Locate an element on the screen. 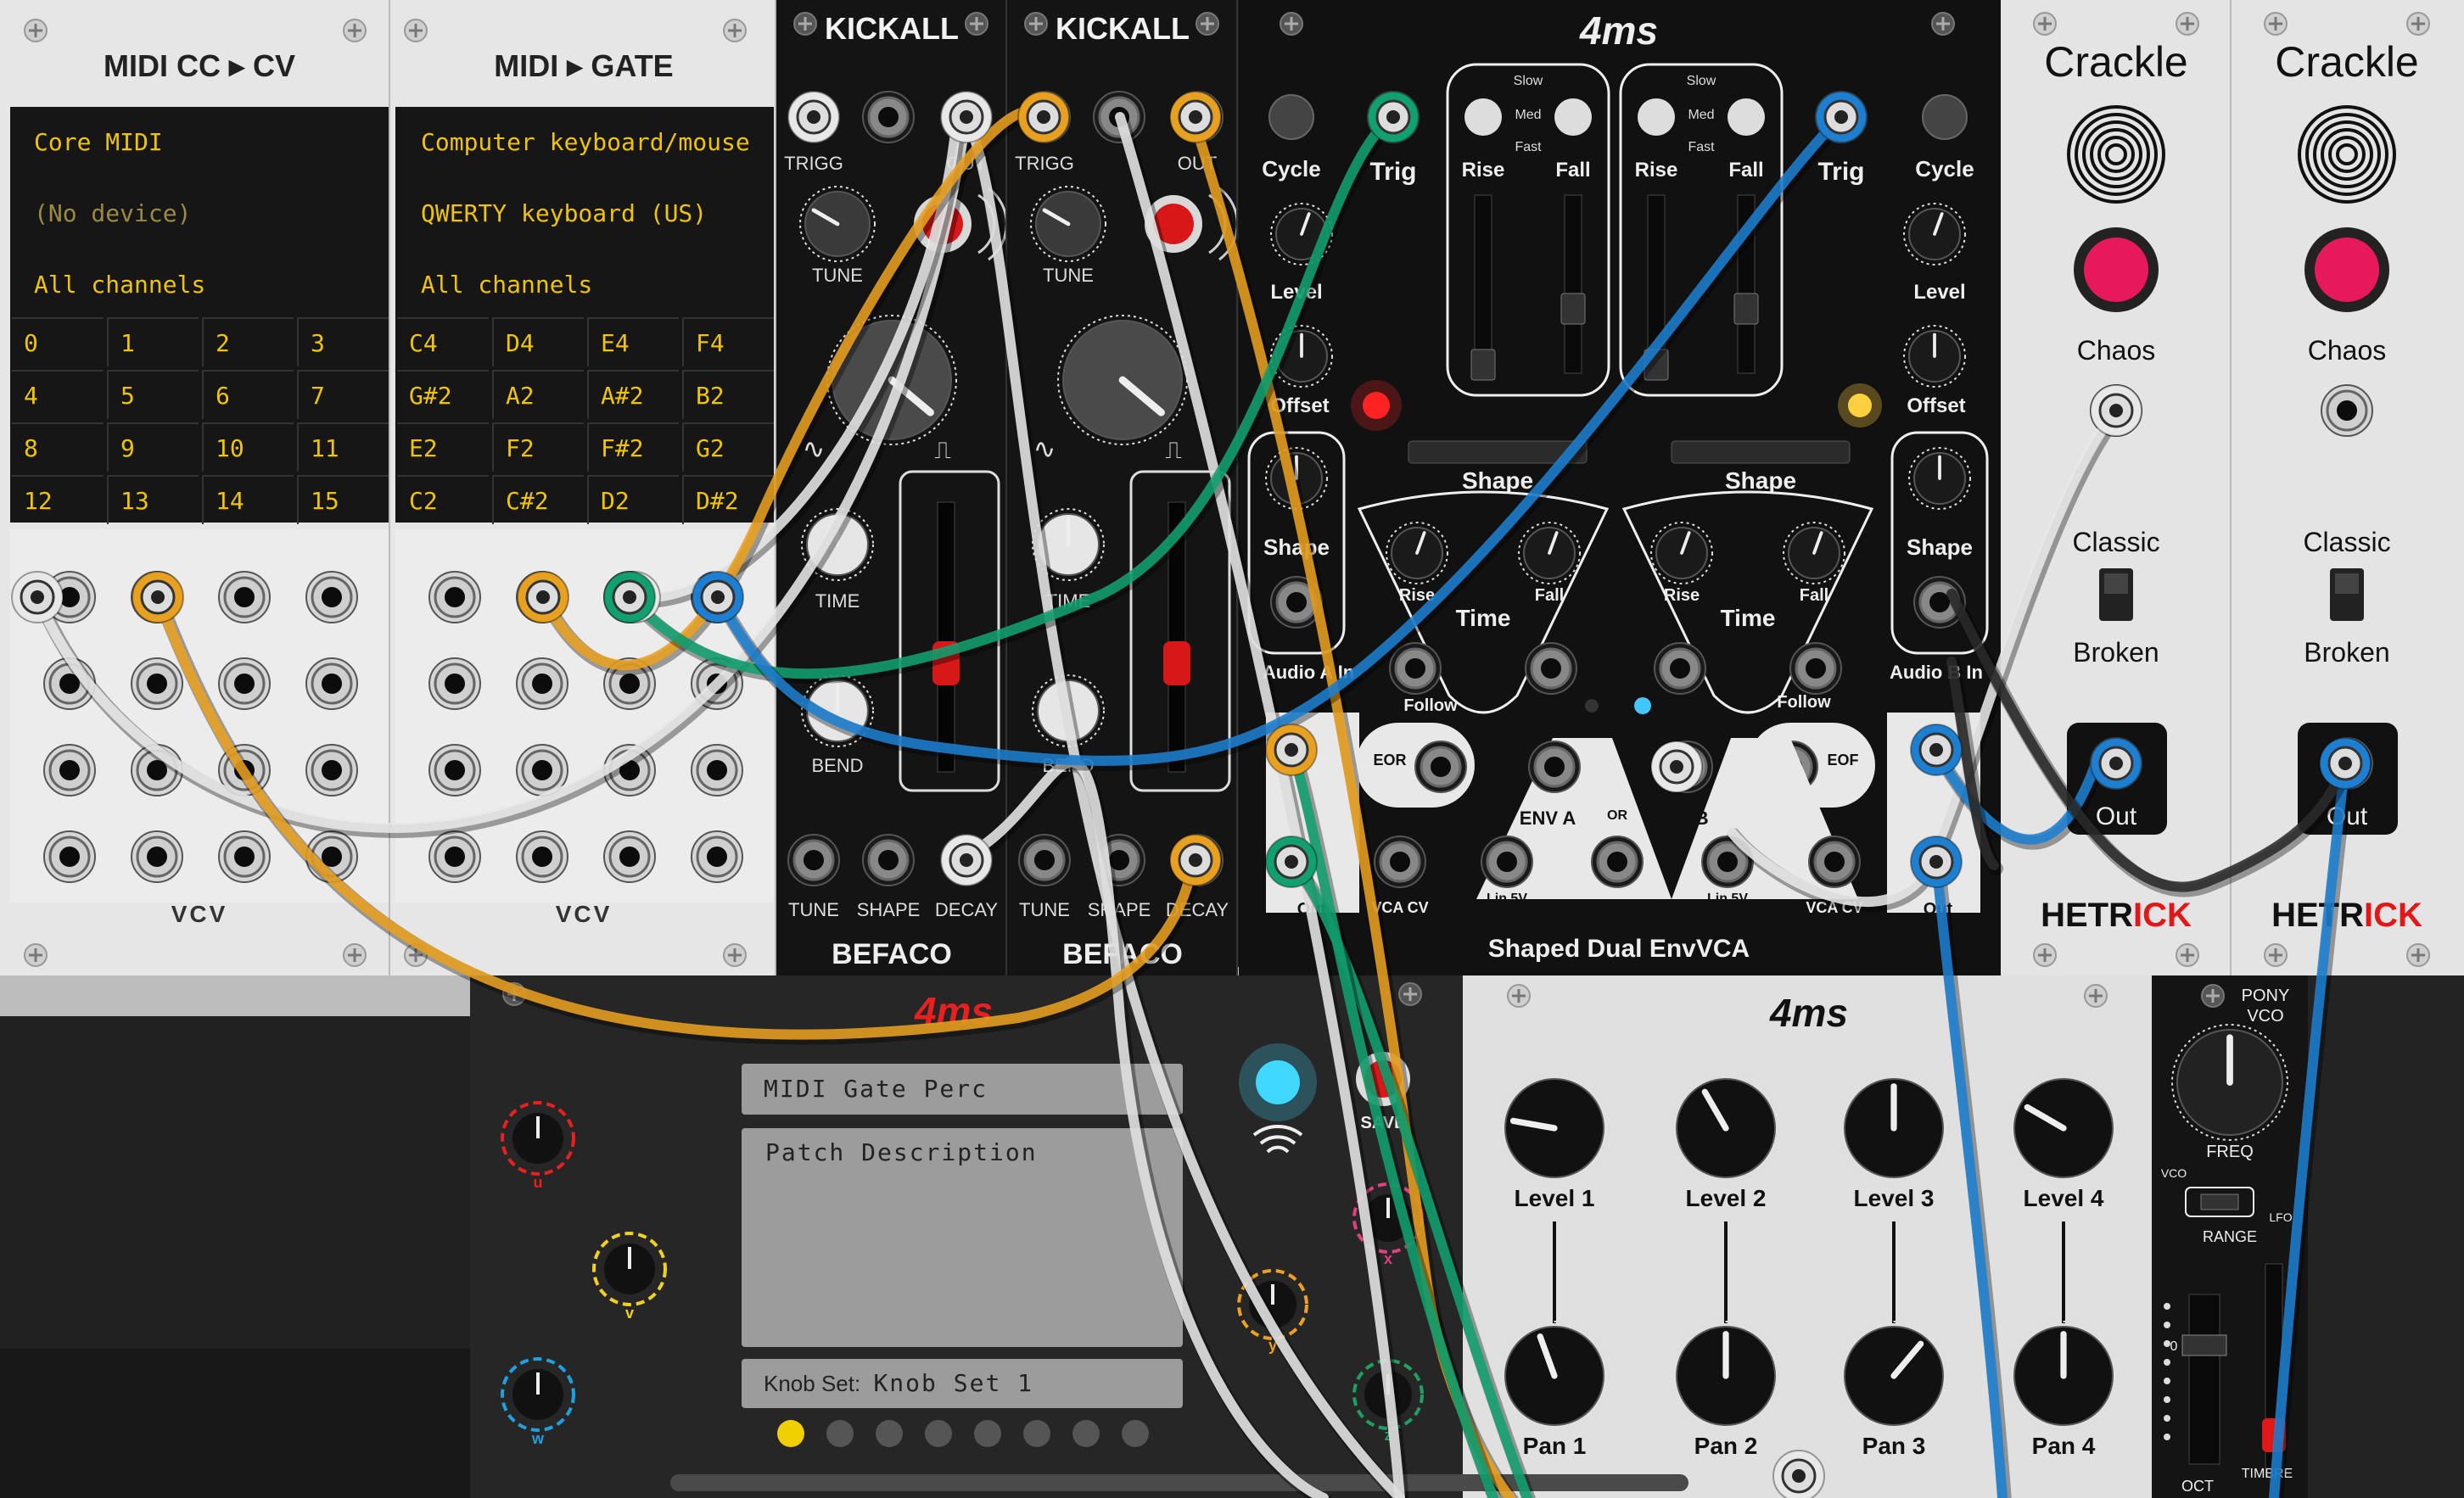  rise-cv-knob is located at coordinates (1417, 553).